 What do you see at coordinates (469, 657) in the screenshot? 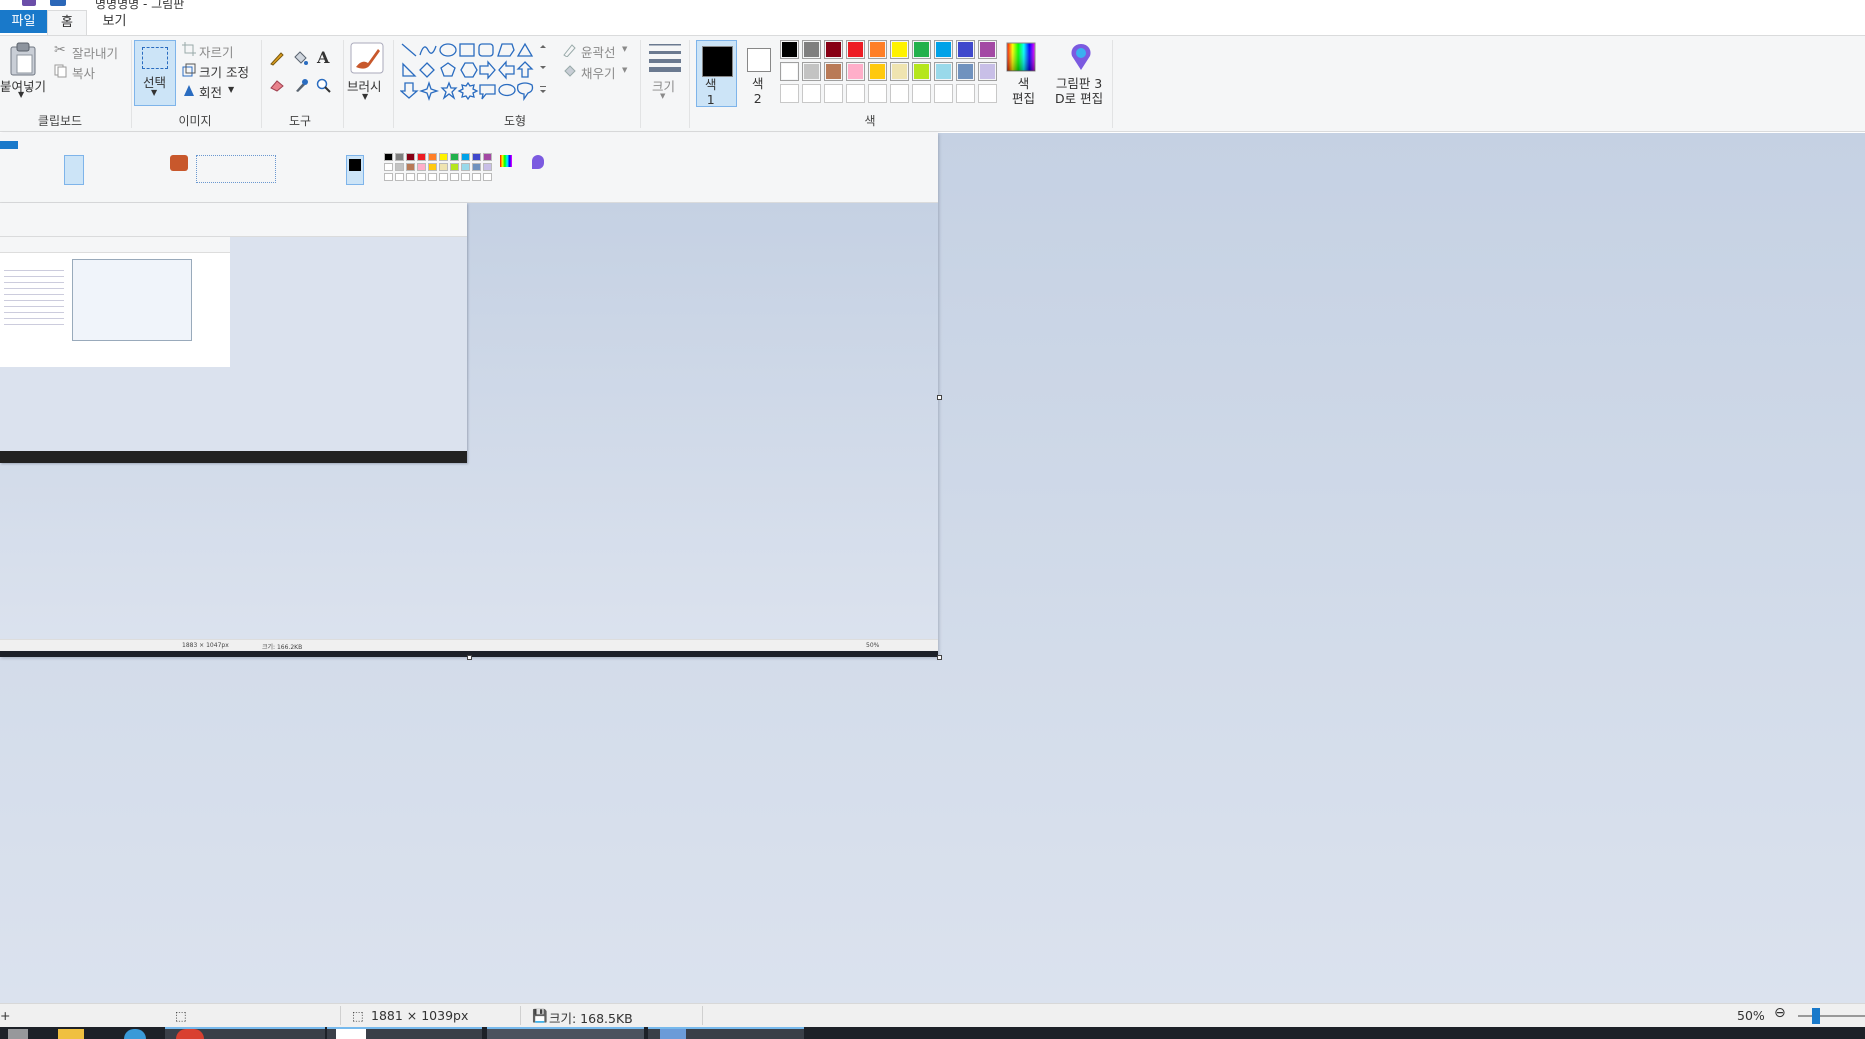
I see `resize-handle-bottom` at bounding box center [469, 657].